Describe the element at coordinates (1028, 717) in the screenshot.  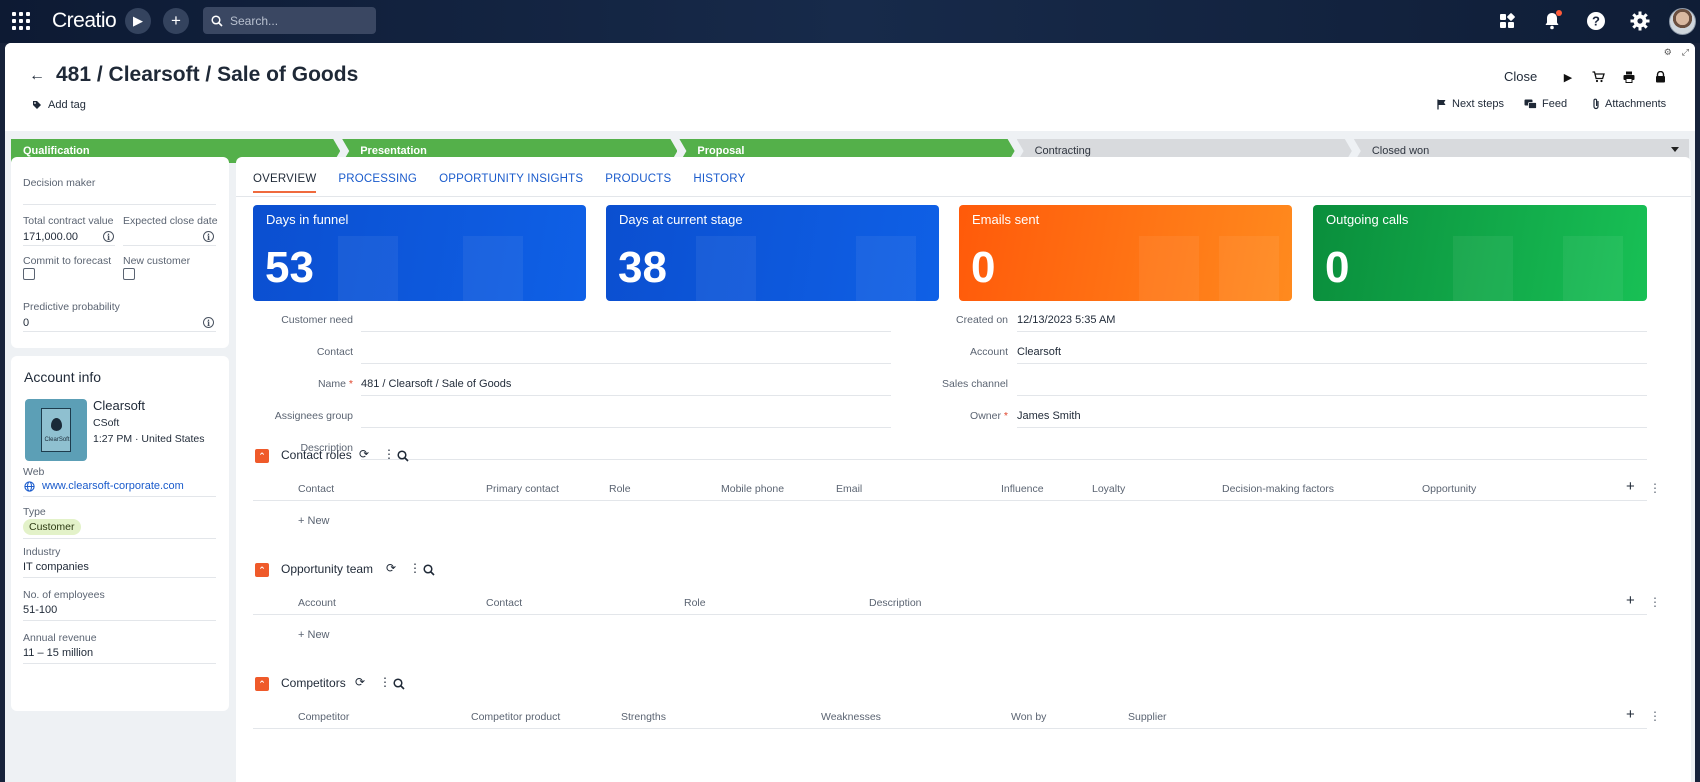
I see `column-header: Won by` at that location.